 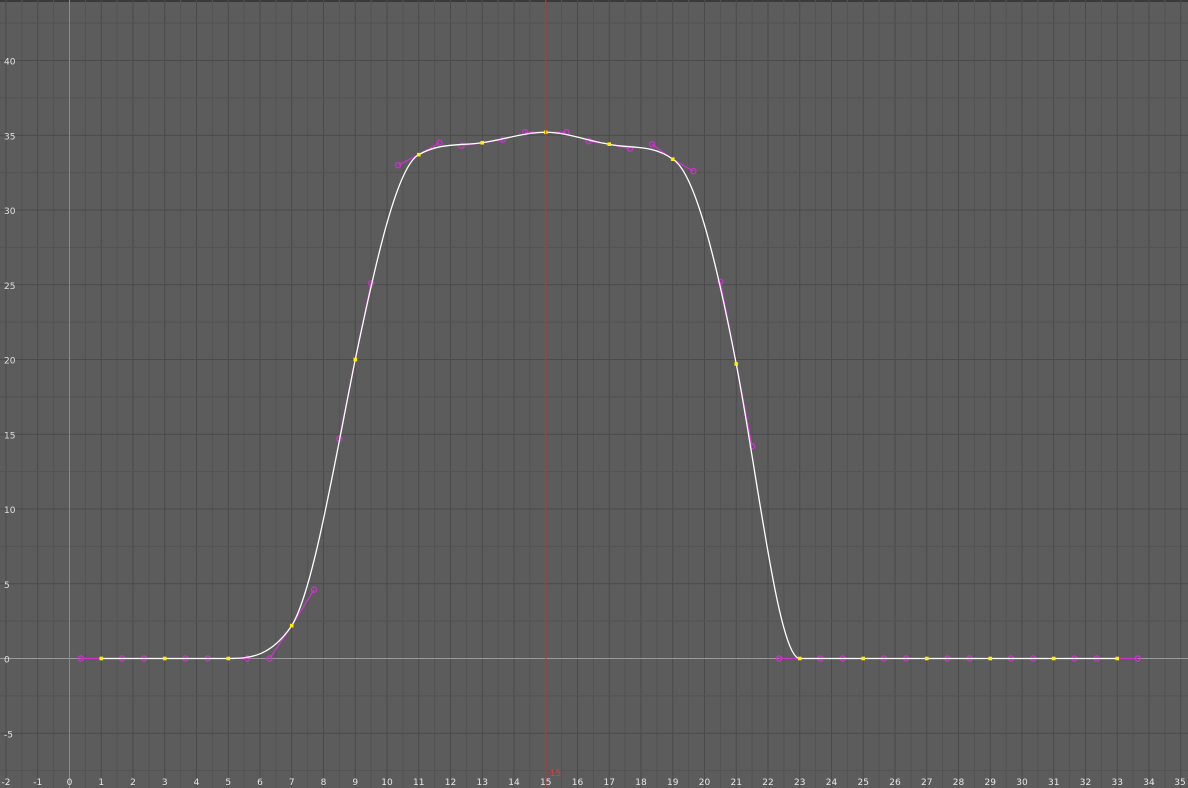 What do you see at coordinates (705, 783) in the screenshot?
I see `x-tick-label: 20` at bounding box center [705, 783].